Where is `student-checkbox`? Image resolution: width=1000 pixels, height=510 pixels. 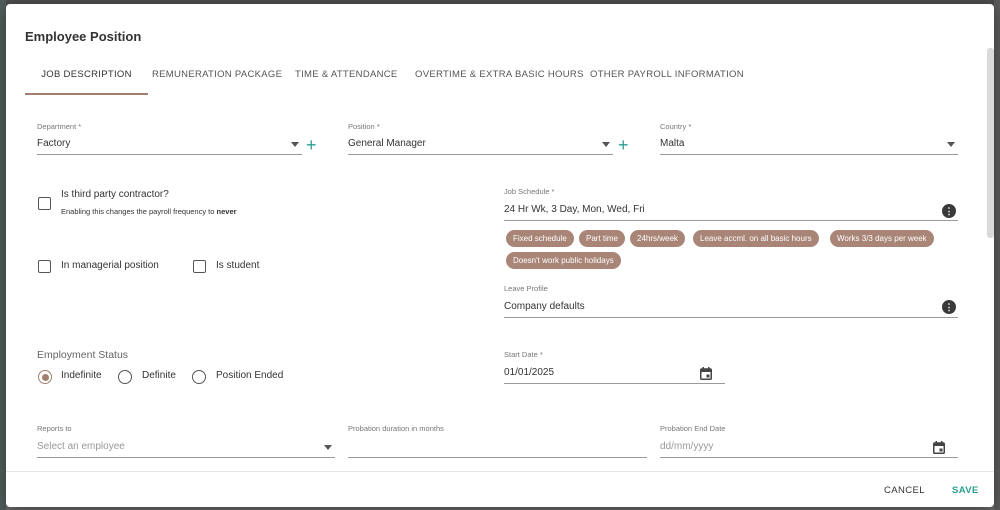
student-checkbox is located at coordinates (199, 266).